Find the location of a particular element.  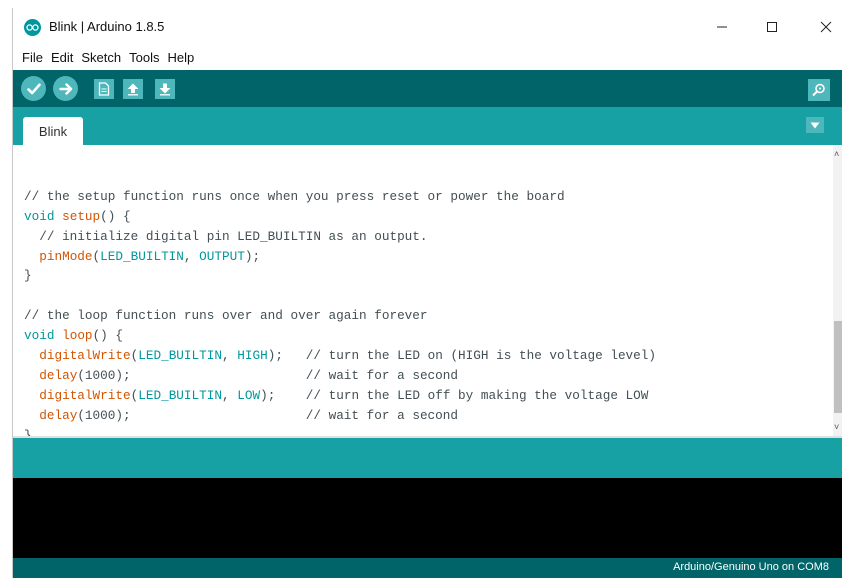

menu-tools: Tools is located at coordinates (144, 57).